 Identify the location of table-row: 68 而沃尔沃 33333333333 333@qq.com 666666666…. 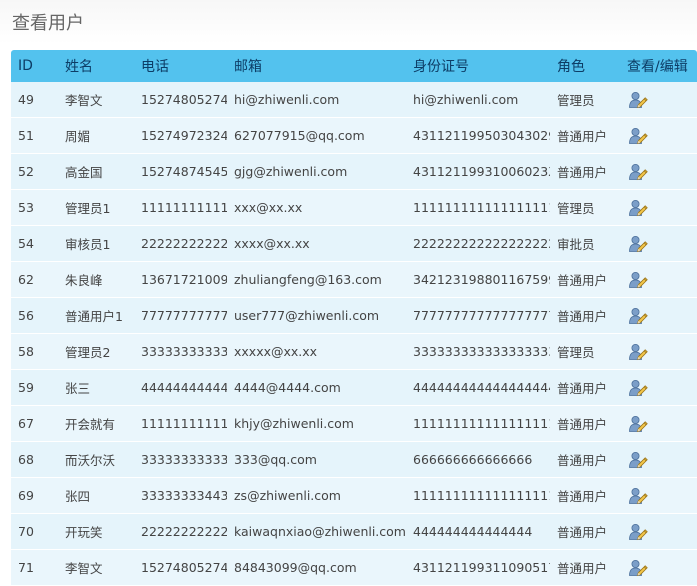
(354, 459).